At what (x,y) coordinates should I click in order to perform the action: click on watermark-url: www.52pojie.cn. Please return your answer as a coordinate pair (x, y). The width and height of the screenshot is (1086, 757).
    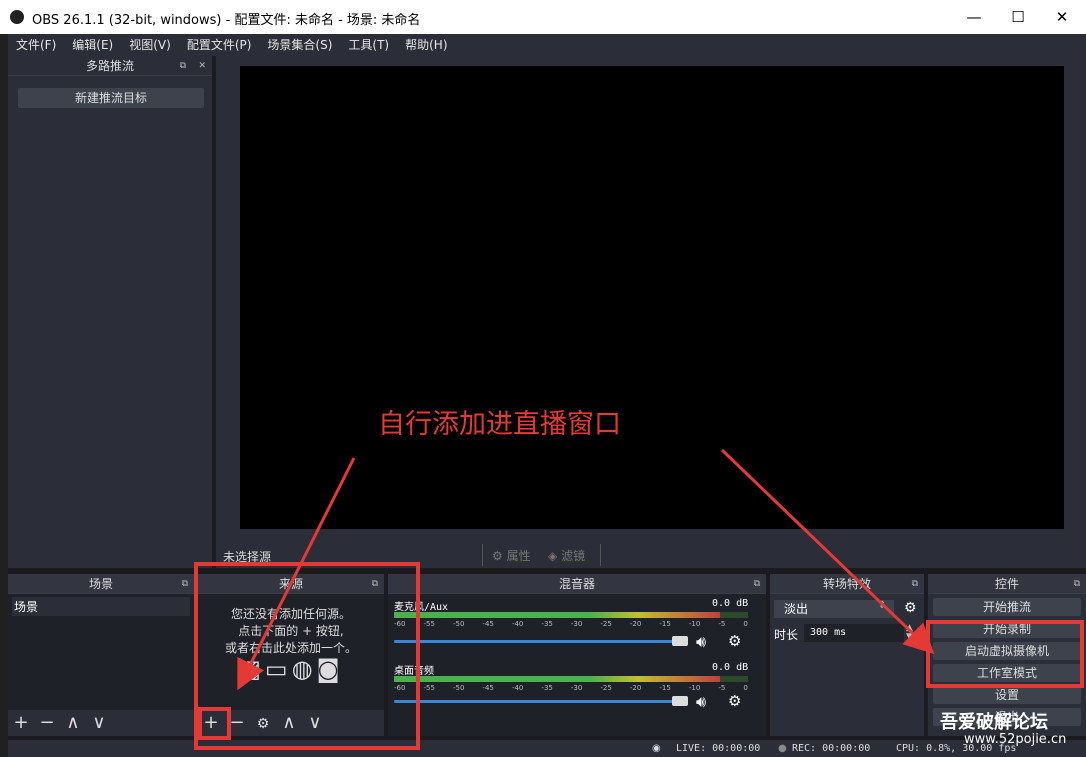
    Looking at the image, I should click on (1015, 739).